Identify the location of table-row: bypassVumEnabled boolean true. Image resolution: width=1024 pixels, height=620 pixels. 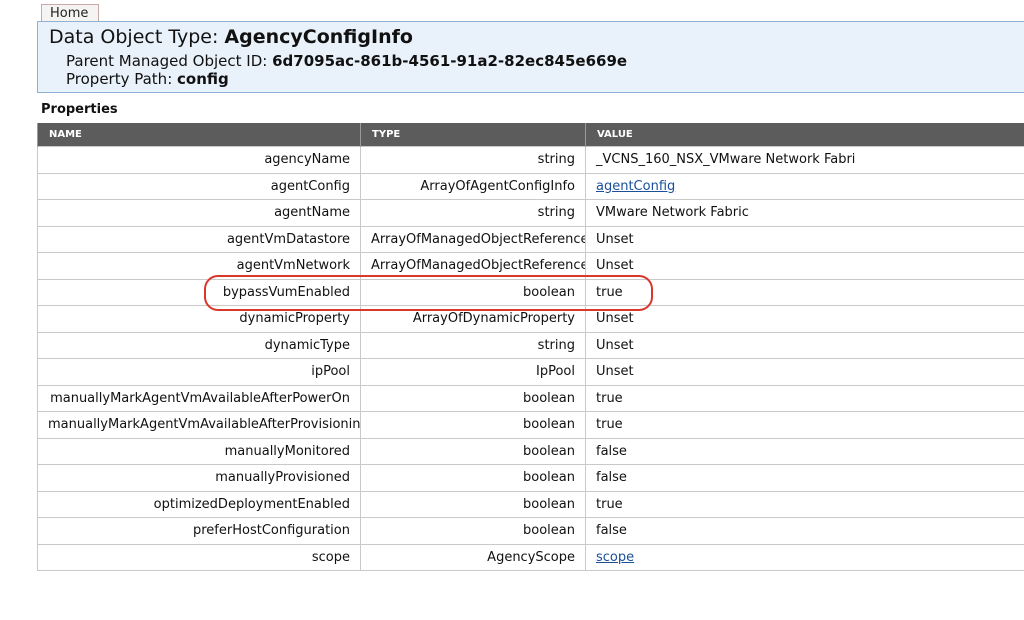
(530, 292).